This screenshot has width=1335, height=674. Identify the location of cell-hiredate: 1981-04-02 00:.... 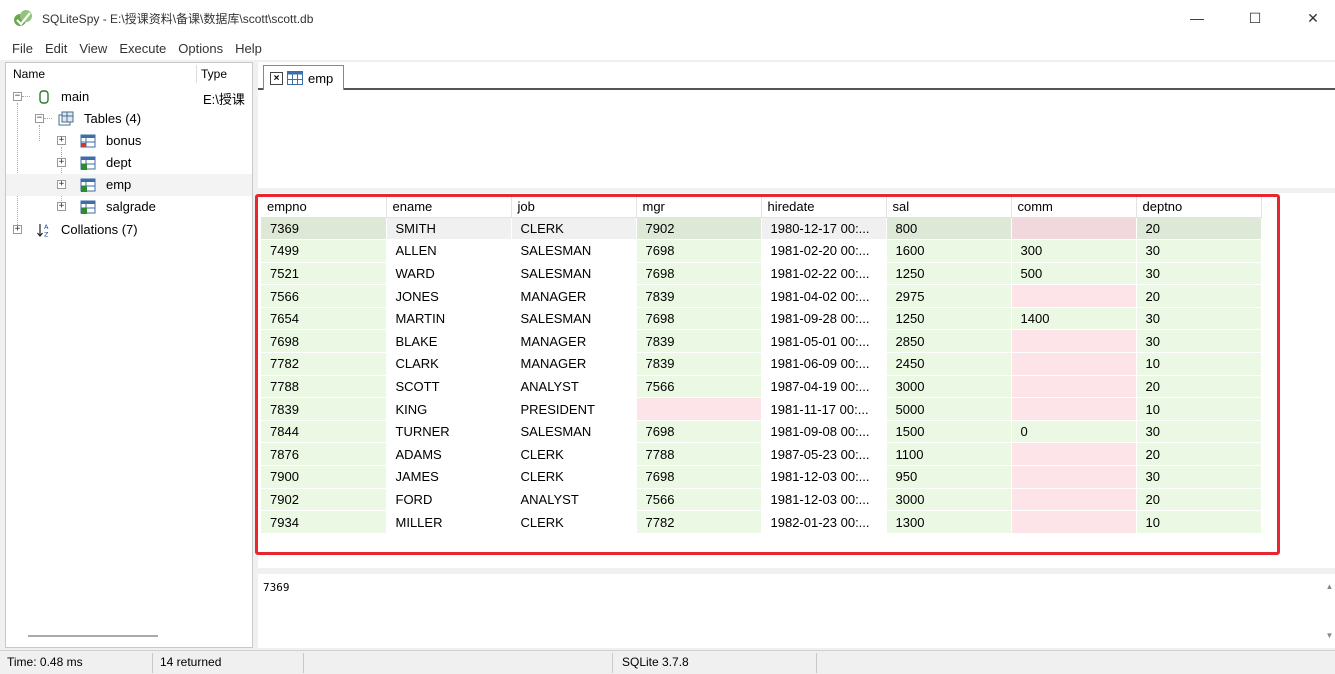
(824, 296).